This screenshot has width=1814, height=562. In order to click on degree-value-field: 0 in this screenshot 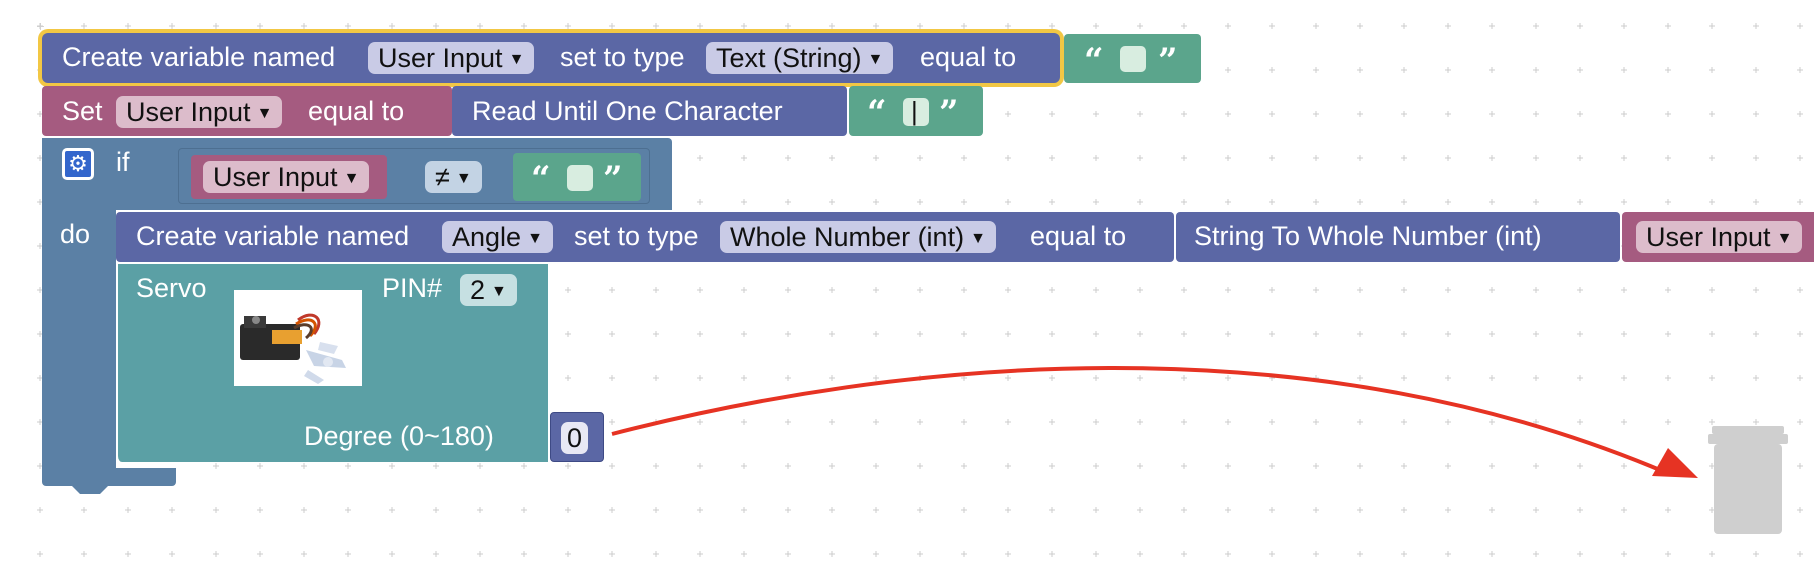, I will do `click(575, 438)`.